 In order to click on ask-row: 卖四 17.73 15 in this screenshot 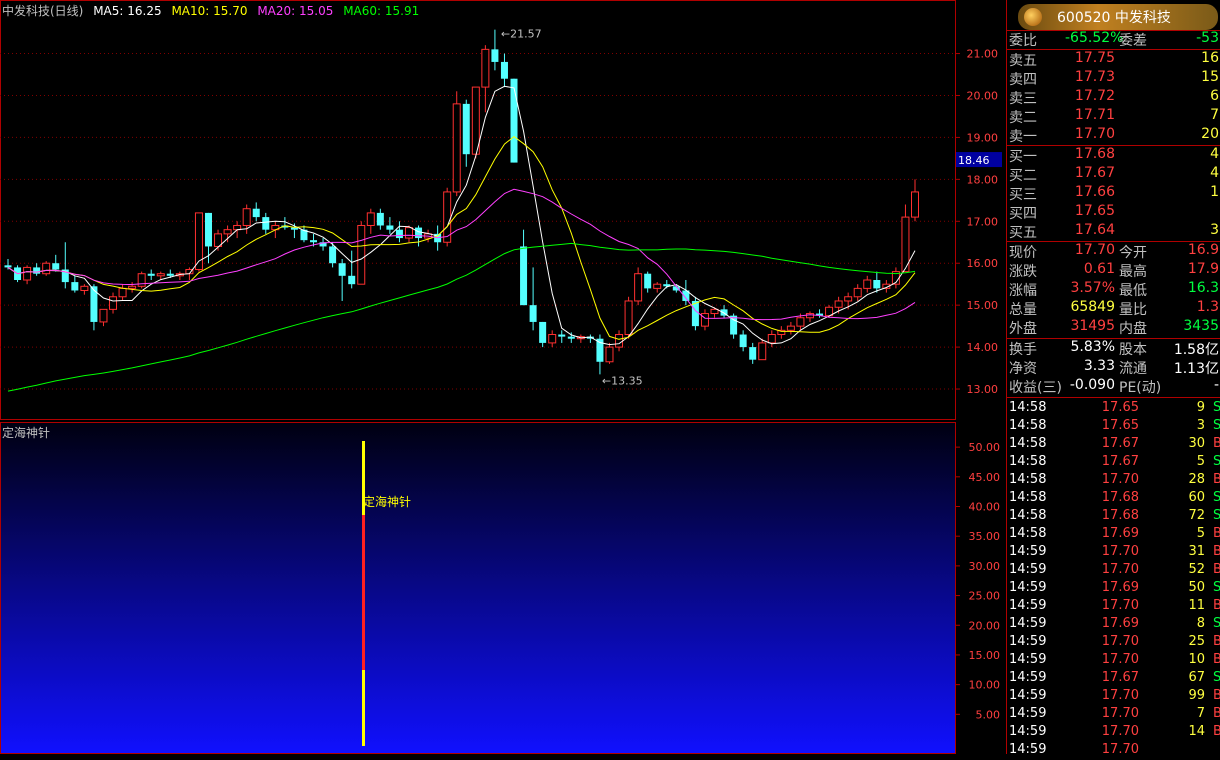, I will do `click(1113, 78)`.